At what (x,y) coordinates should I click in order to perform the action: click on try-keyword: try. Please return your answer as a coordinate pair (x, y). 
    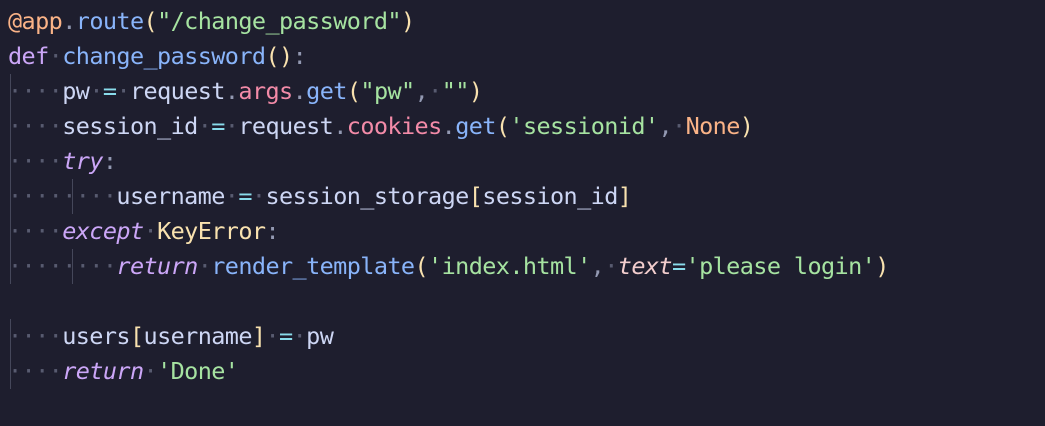
    Looking at the image, I should click on (82, 161).